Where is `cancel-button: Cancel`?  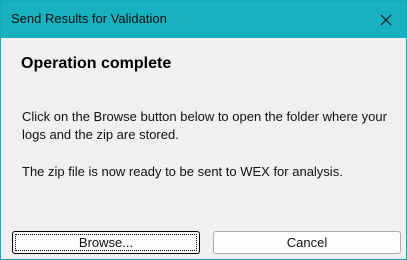
cancel-button: Cancel is located at coordinates (307, 242).